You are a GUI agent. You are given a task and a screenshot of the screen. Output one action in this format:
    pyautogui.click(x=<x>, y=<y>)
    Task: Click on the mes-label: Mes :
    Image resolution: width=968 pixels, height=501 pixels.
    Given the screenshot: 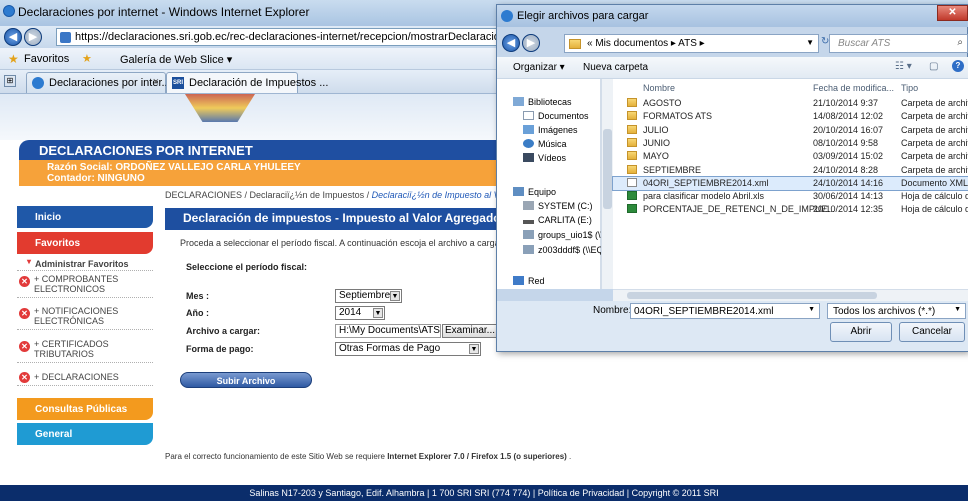 What is the action you would take?
    pyautogui.click(x=198, y=296)
    